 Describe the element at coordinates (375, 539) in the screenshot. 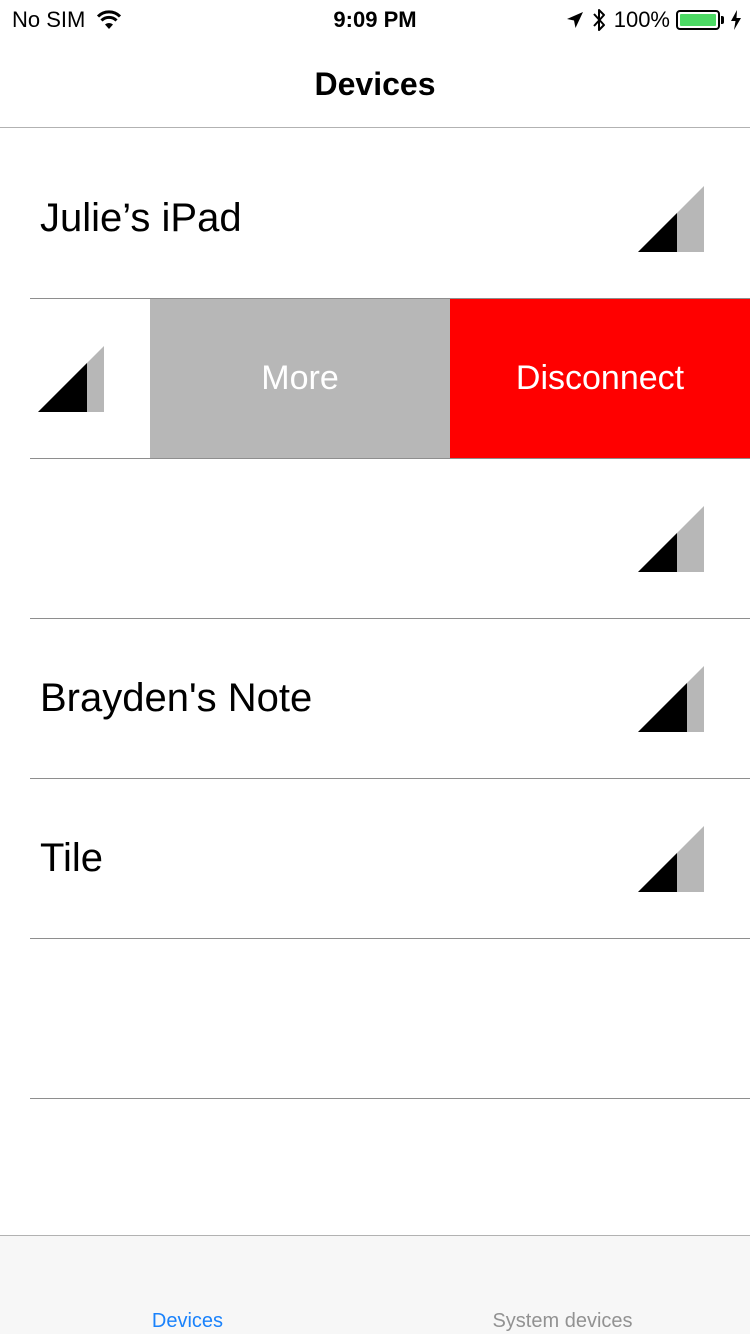

I see `device-row` at that location.